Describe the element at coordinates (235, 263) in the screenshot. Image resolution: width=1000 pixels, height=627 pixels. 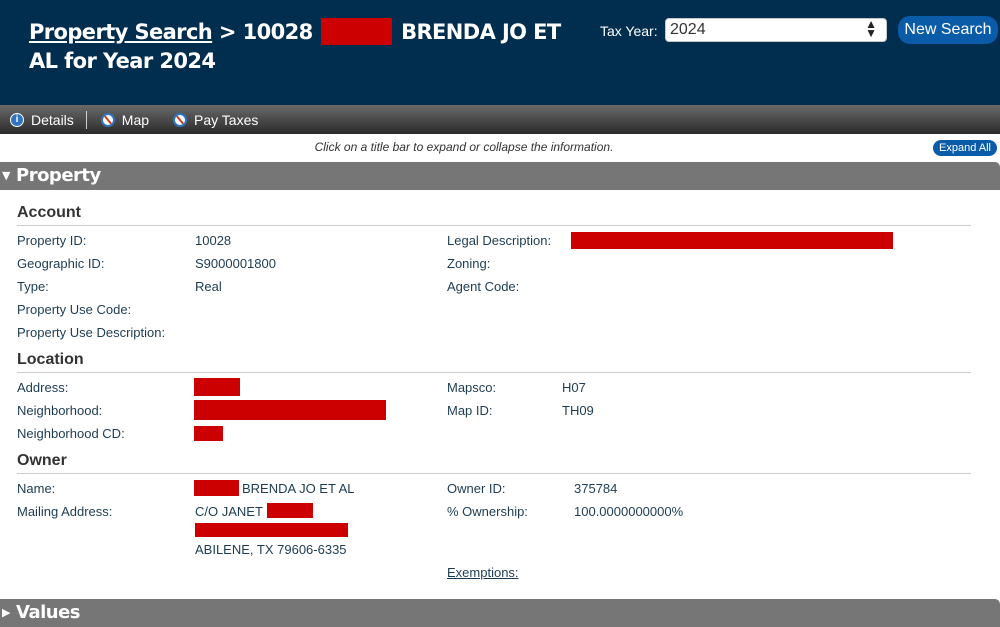
I see `geographic-id-value: S9000001800` at that location.